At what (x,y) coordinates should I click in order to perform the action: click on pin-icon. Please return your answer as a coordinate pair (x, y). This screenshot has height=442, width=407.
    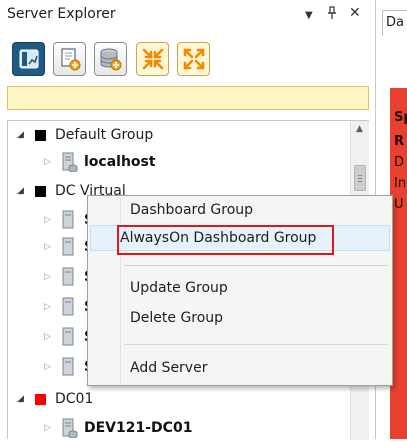
    Looking at the image, I should click on (332, 15).